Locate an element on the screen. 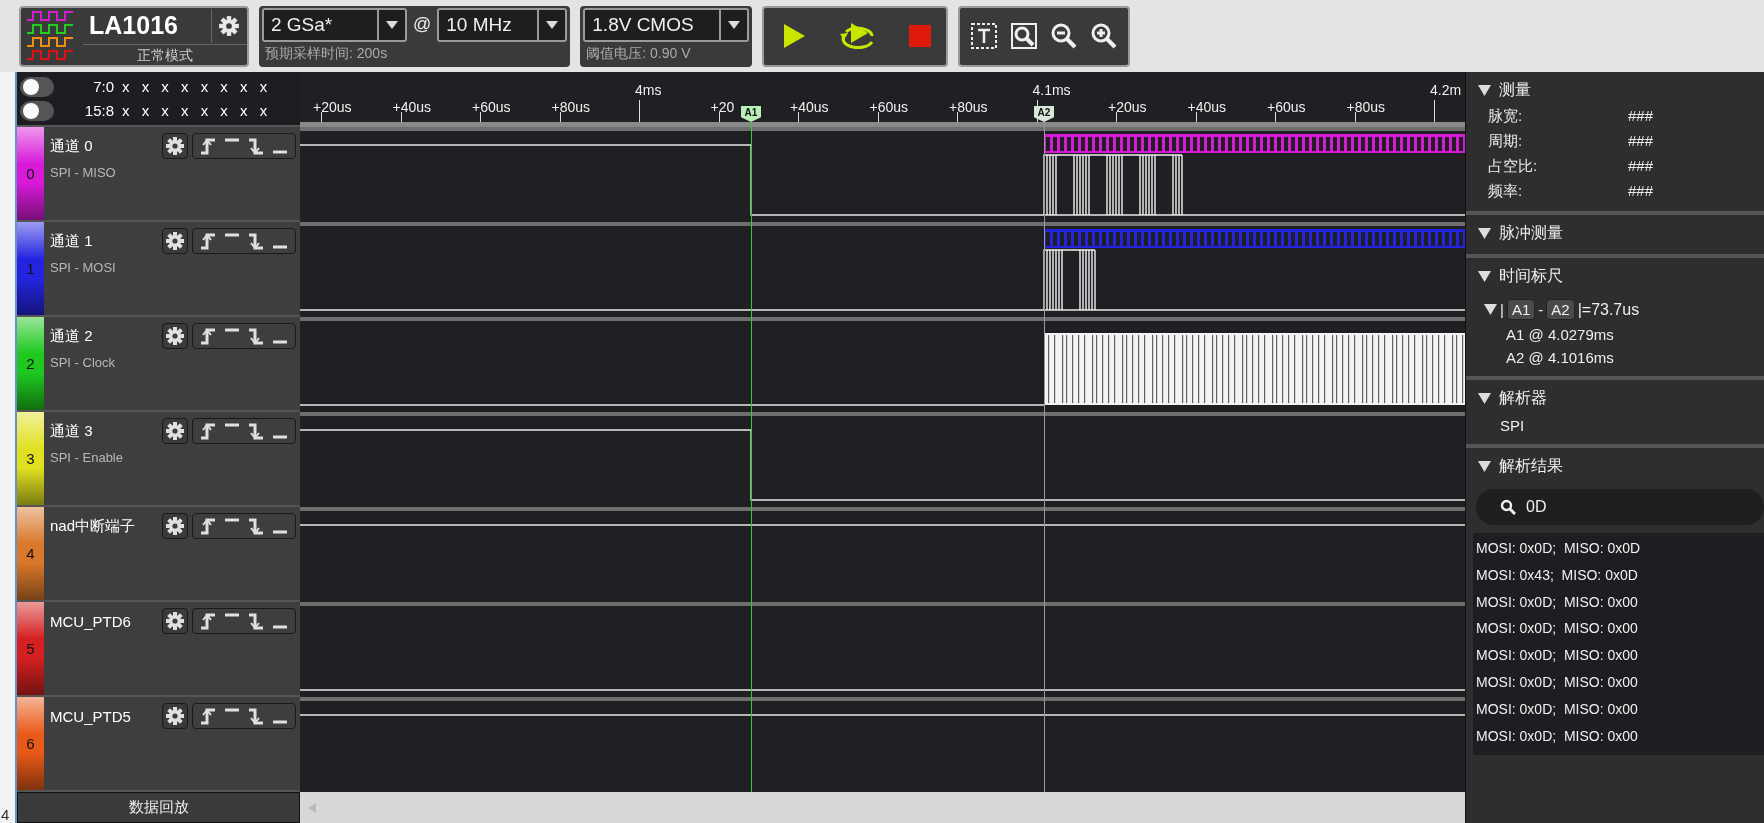 The width and height of the screenshot is (1764, 823). result-row: MOSI: 0x43; MISO: 0x0D is located at coordinates (1620, 575).